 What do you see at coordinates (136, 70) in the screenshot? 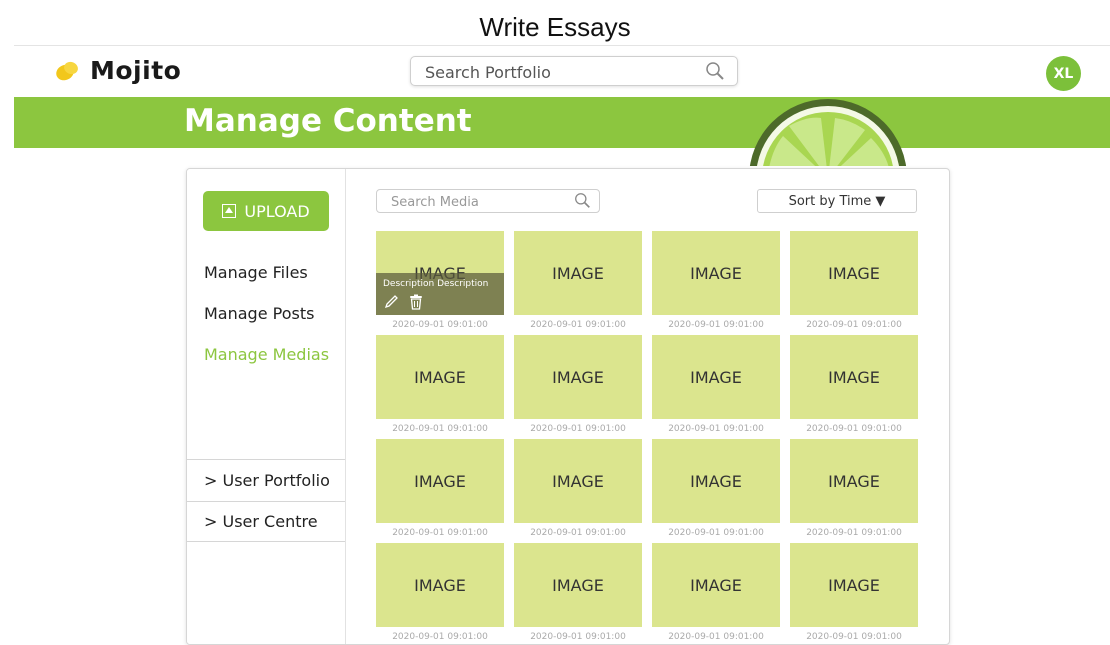
I see `logo-text: Mojito` at bounding box center [136, 70].